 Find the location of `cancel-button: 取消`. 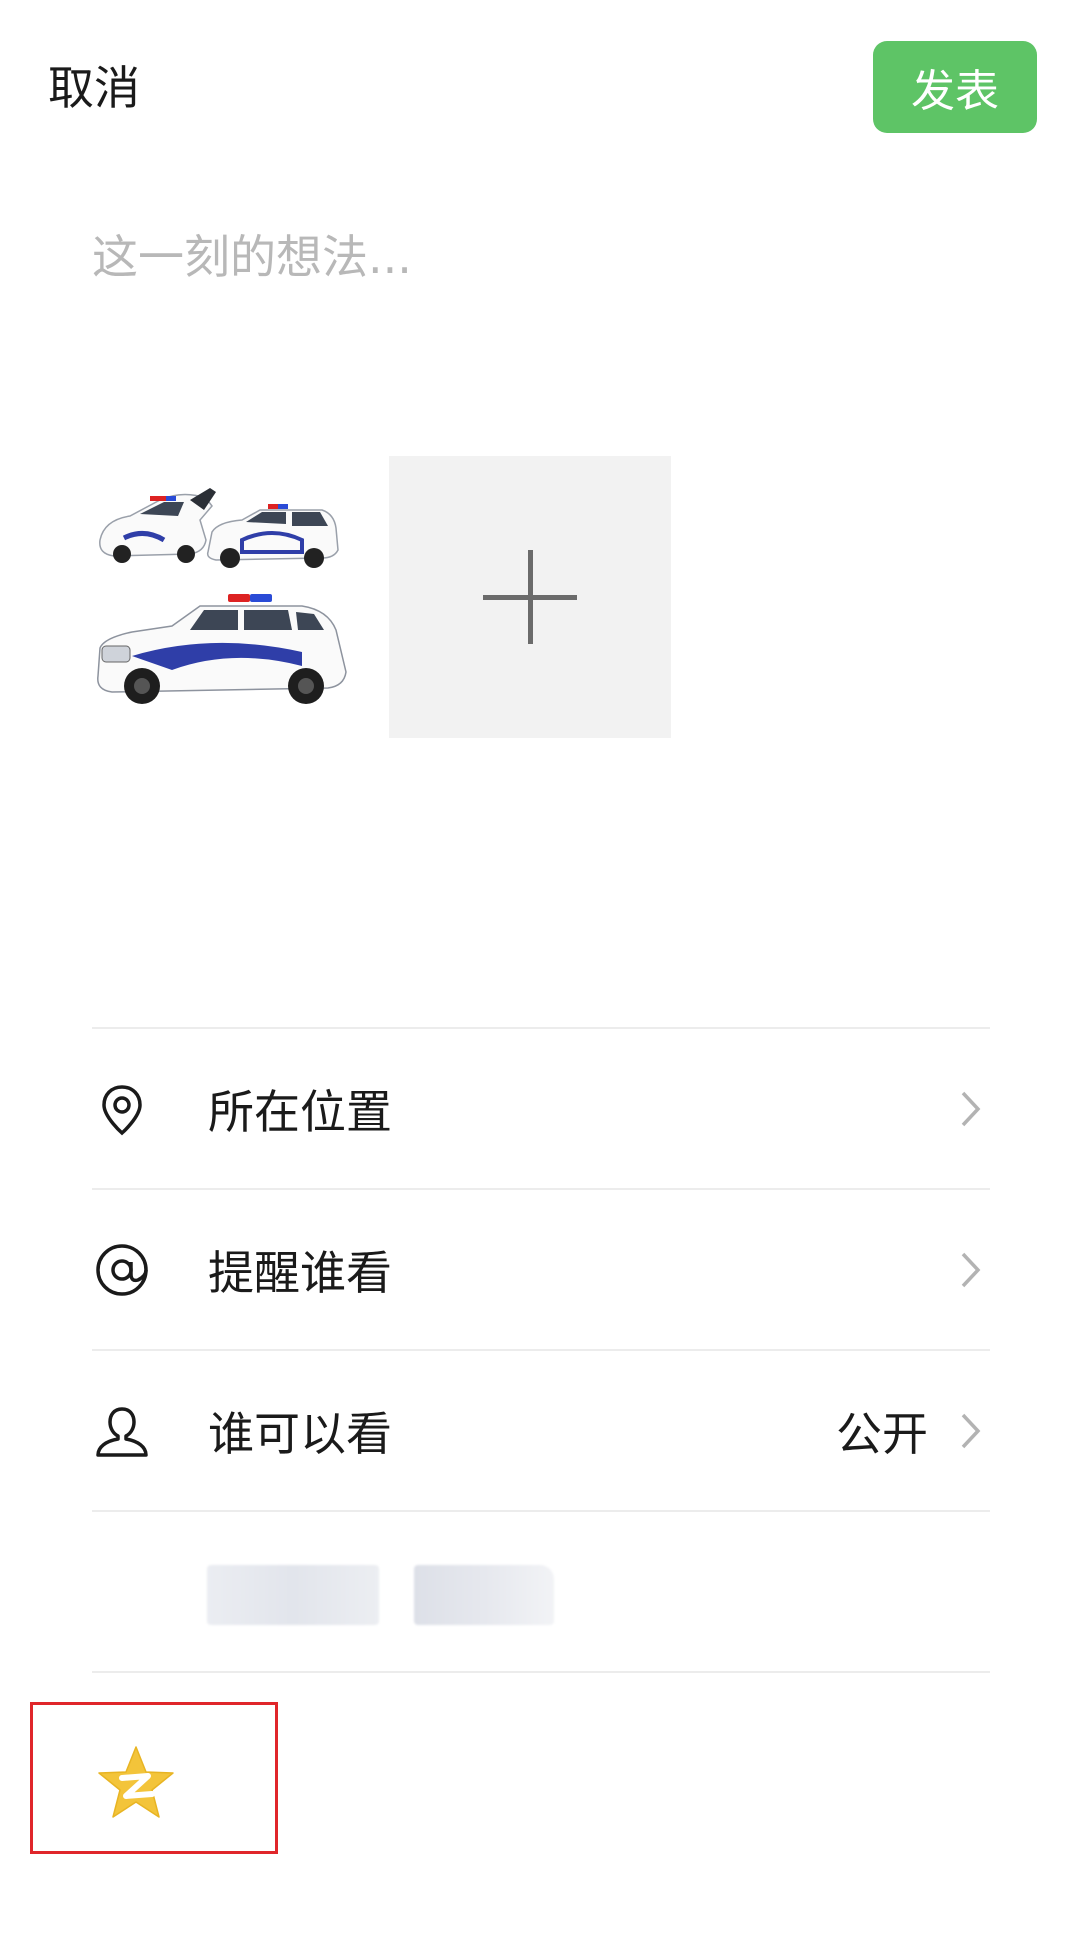

cancel-button: 取消 is located at coordinates (94, 88).